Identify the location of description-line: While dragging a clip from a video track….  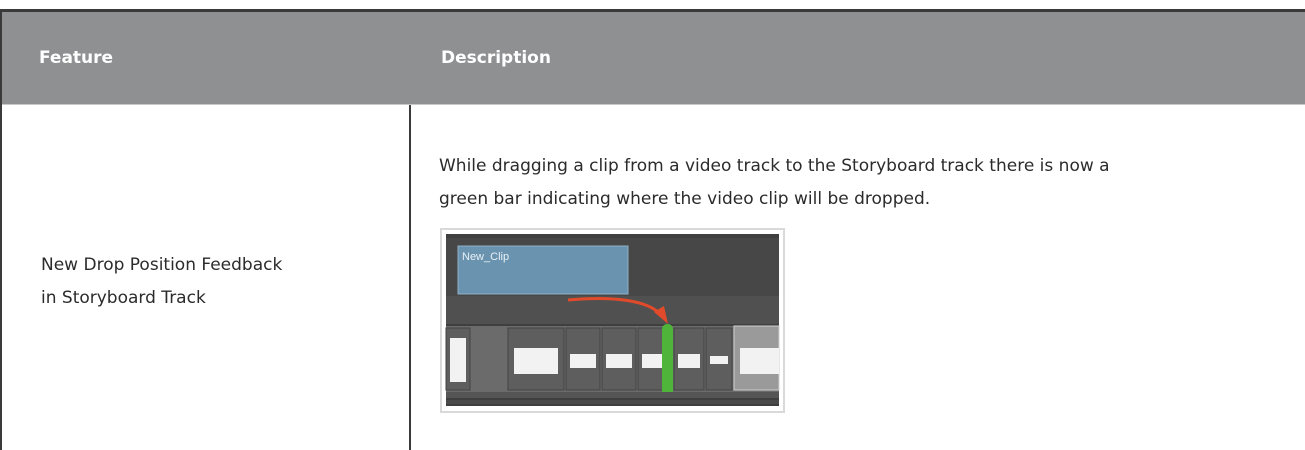
(774, 166).